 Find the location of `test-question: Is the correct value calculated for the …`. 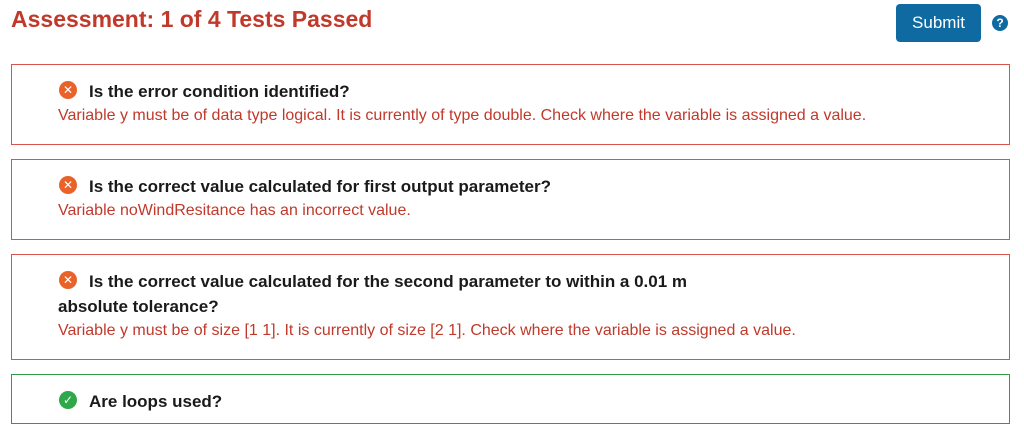

test-question: Is the correct value calculated for the … is located at coordinates (388, 281).